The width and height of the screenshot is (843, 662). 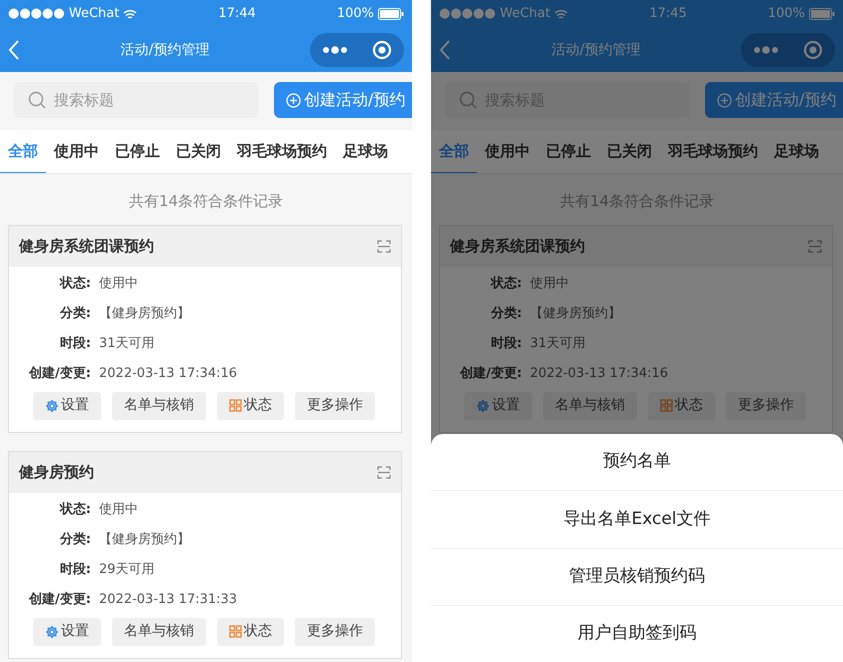 I want to click on sheet-option: 管理员核销预约码, so click(x=637, y=577).